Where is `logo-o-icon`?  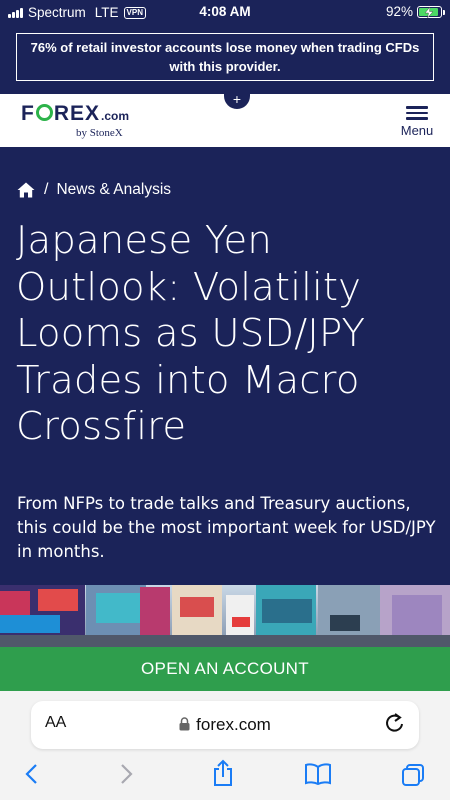 logo-o-icon is located at coordinates (44, 112).